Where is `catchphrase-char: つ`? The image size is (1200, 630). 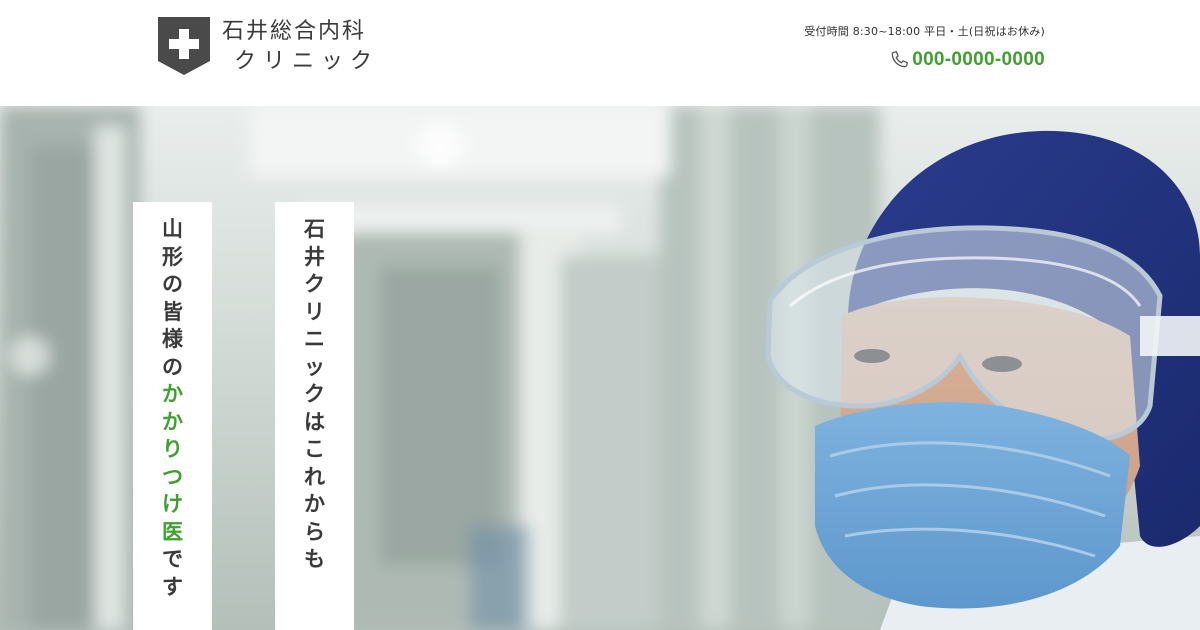 catchphrase-char: つ is located at coordinates (172, 476).